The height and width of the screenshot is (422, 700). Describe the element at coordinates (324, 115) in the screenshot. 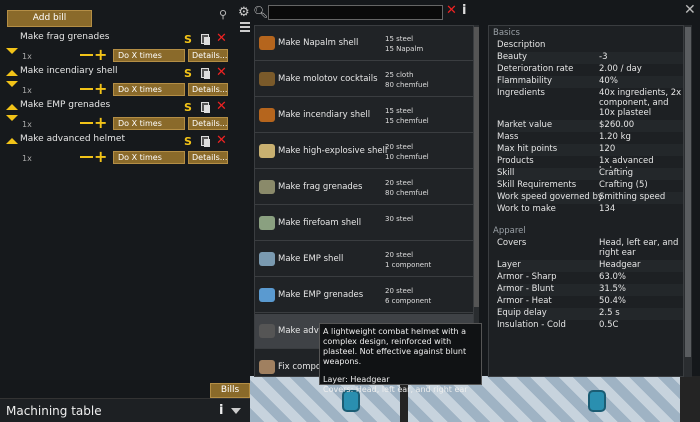

I see `recipe-name: Make incendiary shell` at that location.